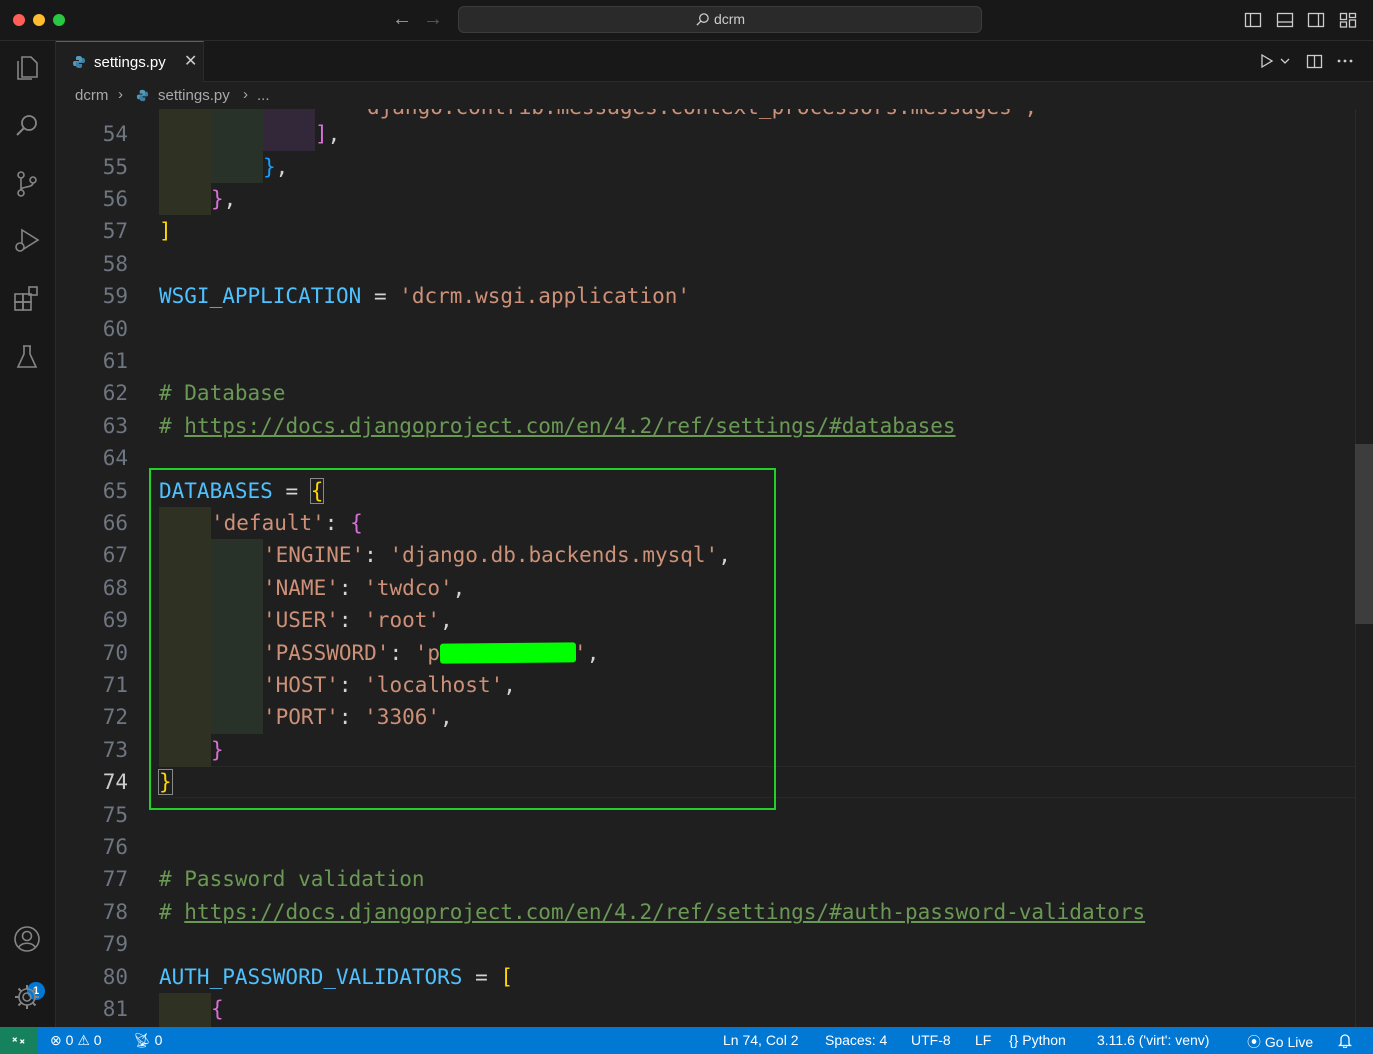  What do you see at coordinates (142, 1040) in the screenshot?
I see `broadcast-icon: 📡︎` at bounding box center [142, 1040].